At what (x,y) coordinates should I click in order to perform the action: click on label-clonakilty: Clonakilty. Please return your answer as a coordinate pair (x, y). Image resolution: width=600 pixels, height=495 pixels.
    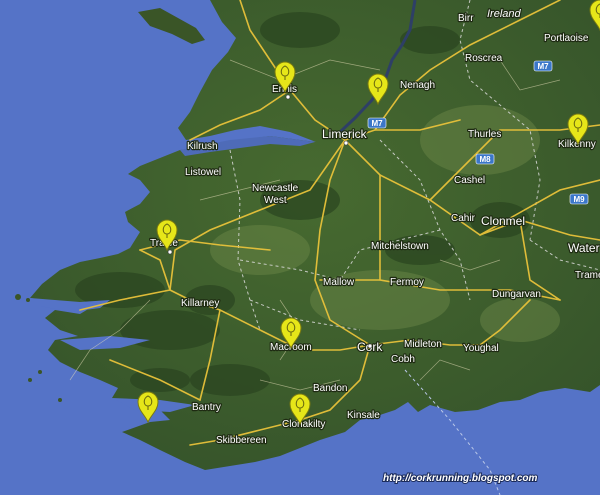
    Looking at the image, I should click on (303, 424).